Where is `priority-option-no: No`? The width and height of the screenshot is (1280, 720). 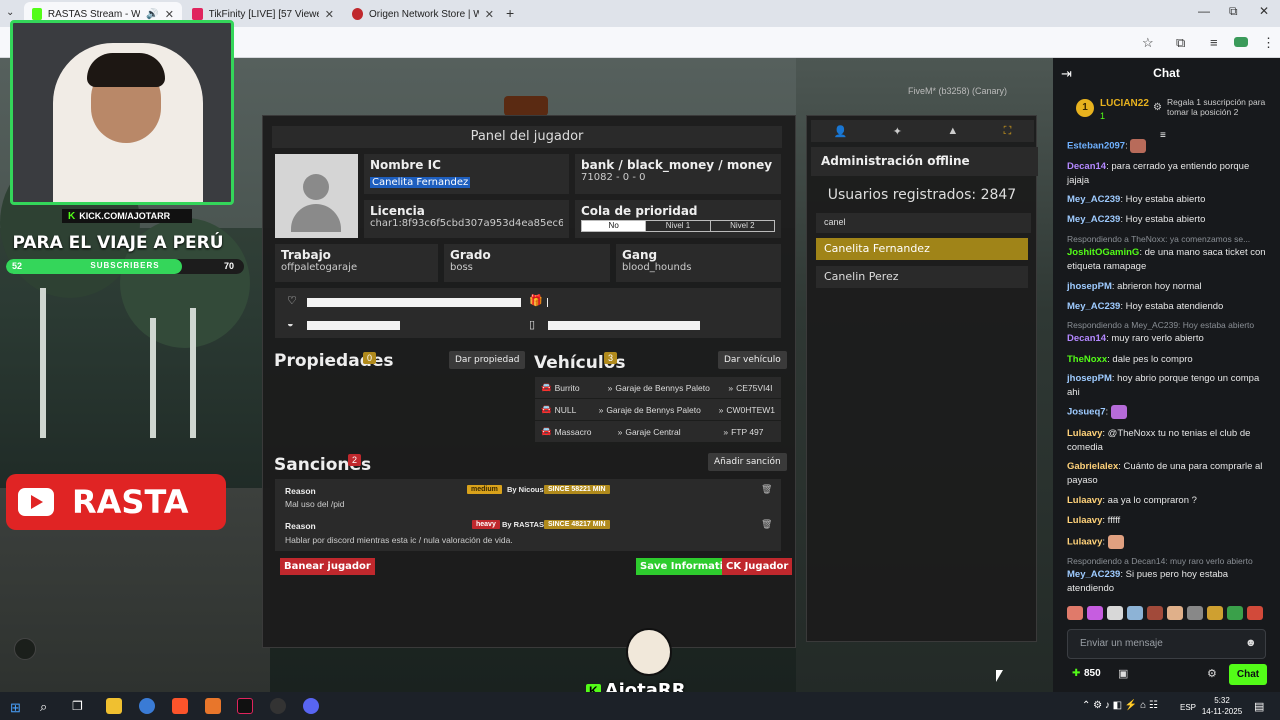 priority-option-no: No is located at coordinates (614, 226).